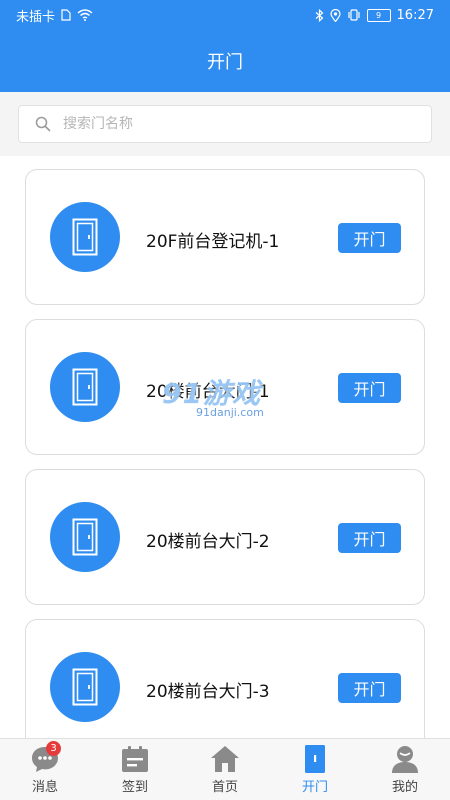 This screenshot has height=800, width=450. I want to click on page-title: 开门, so click(225, 62).